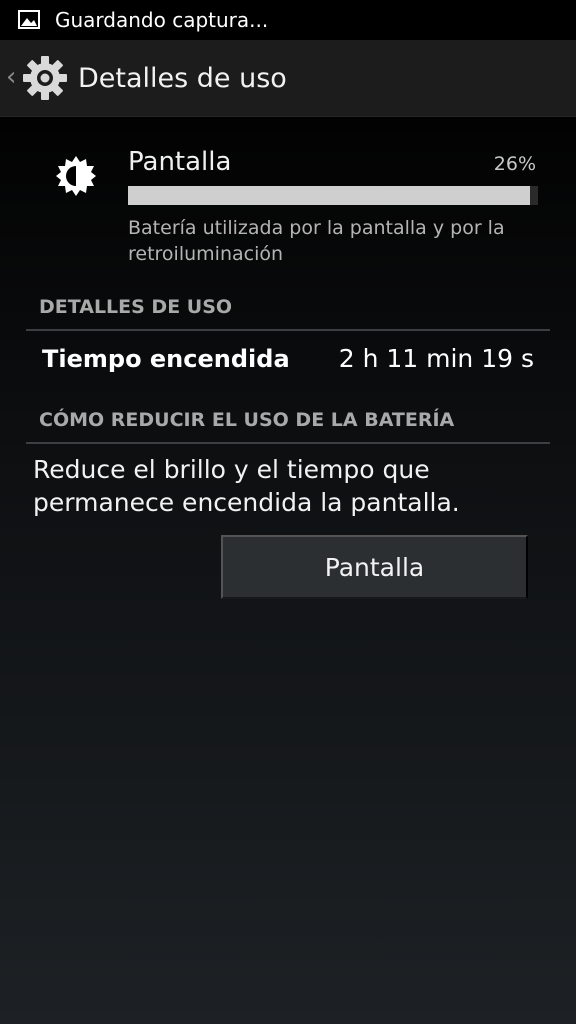 This screenshot has height=1024, width=576. What do you see at coordinates (374, 567) in the screenshot?
I see `screen-settings-button: Pantalla` at bounding box center [374, 567].